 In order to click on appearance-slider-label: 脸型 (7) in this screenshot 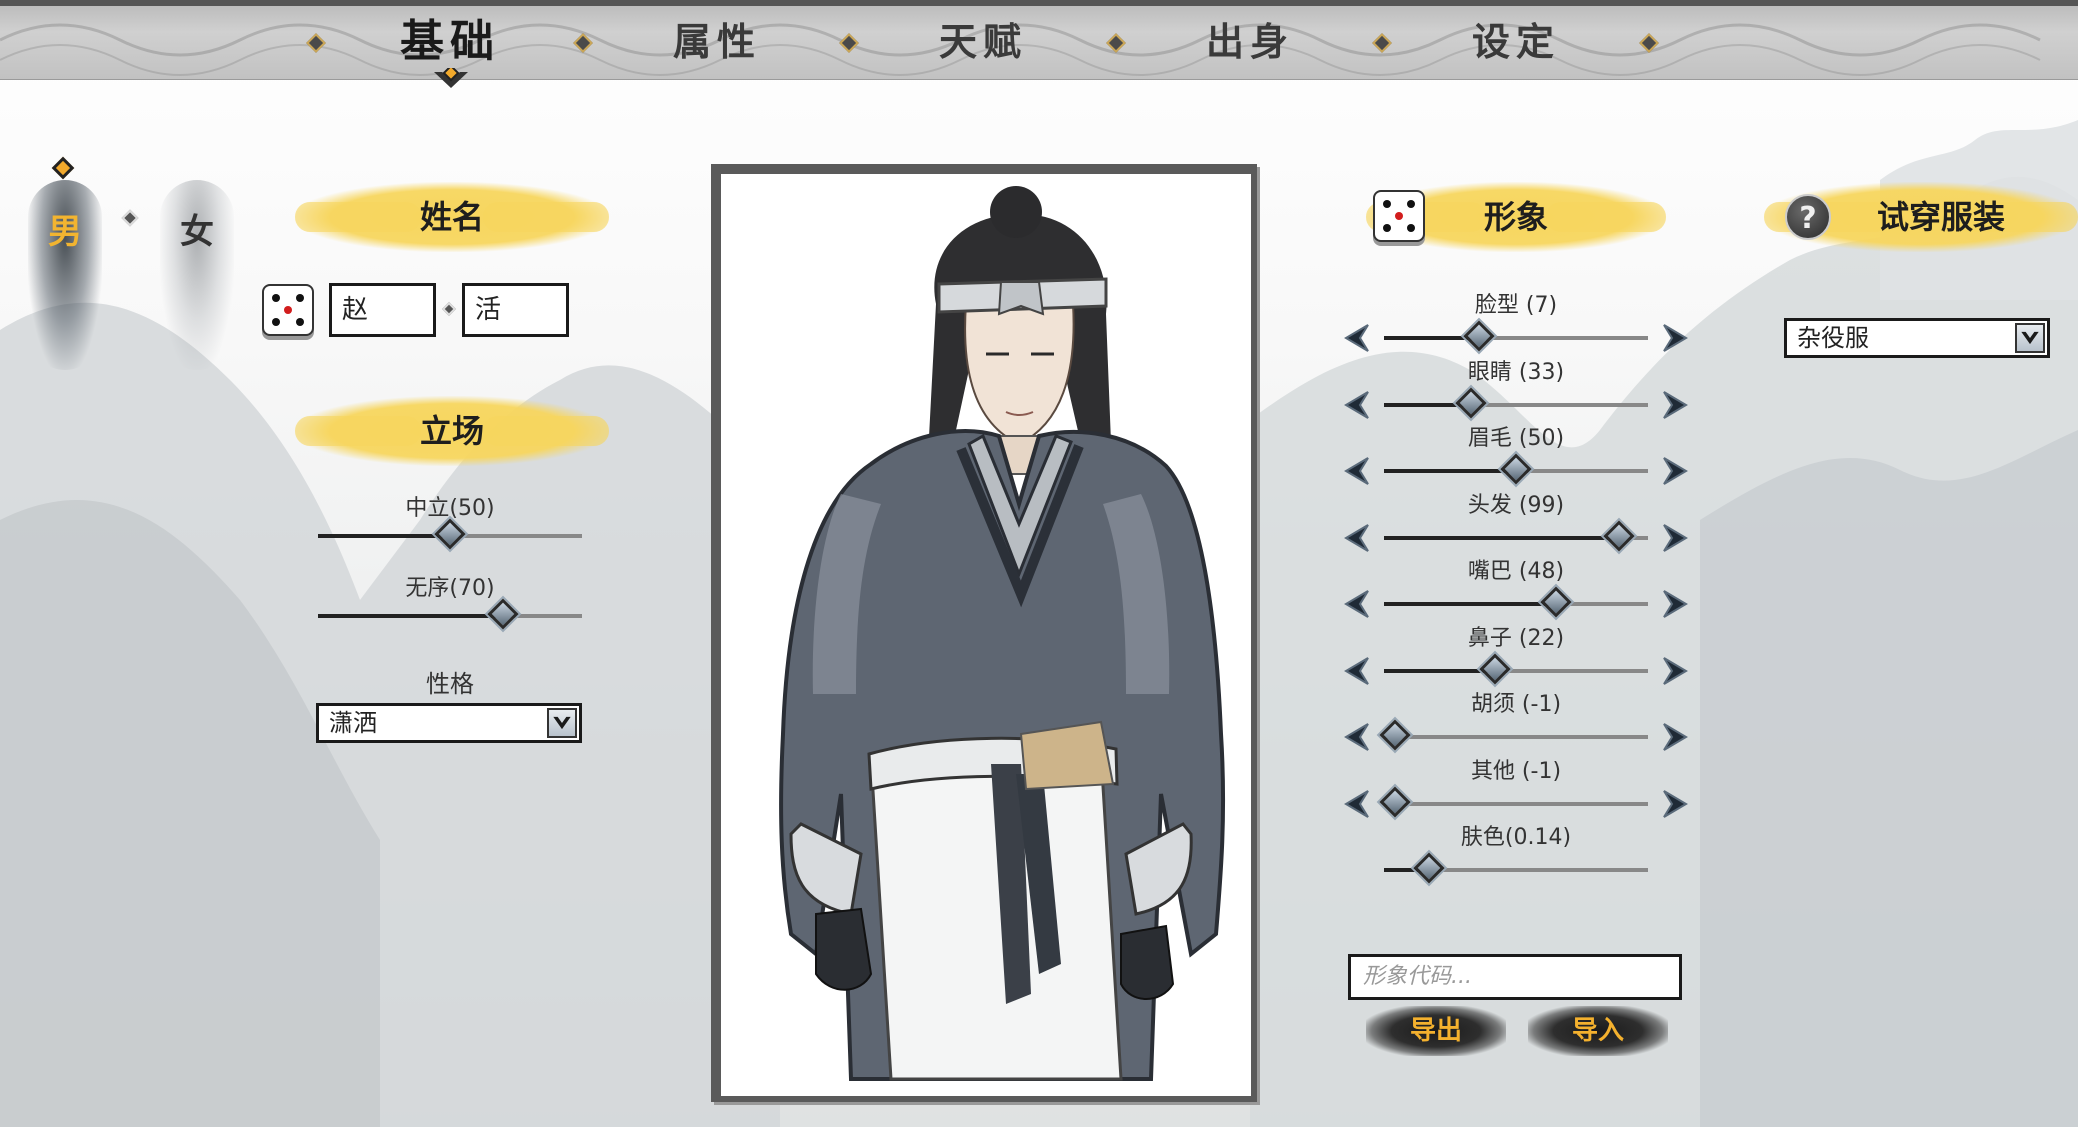, I will do `click(1516, 305)`.